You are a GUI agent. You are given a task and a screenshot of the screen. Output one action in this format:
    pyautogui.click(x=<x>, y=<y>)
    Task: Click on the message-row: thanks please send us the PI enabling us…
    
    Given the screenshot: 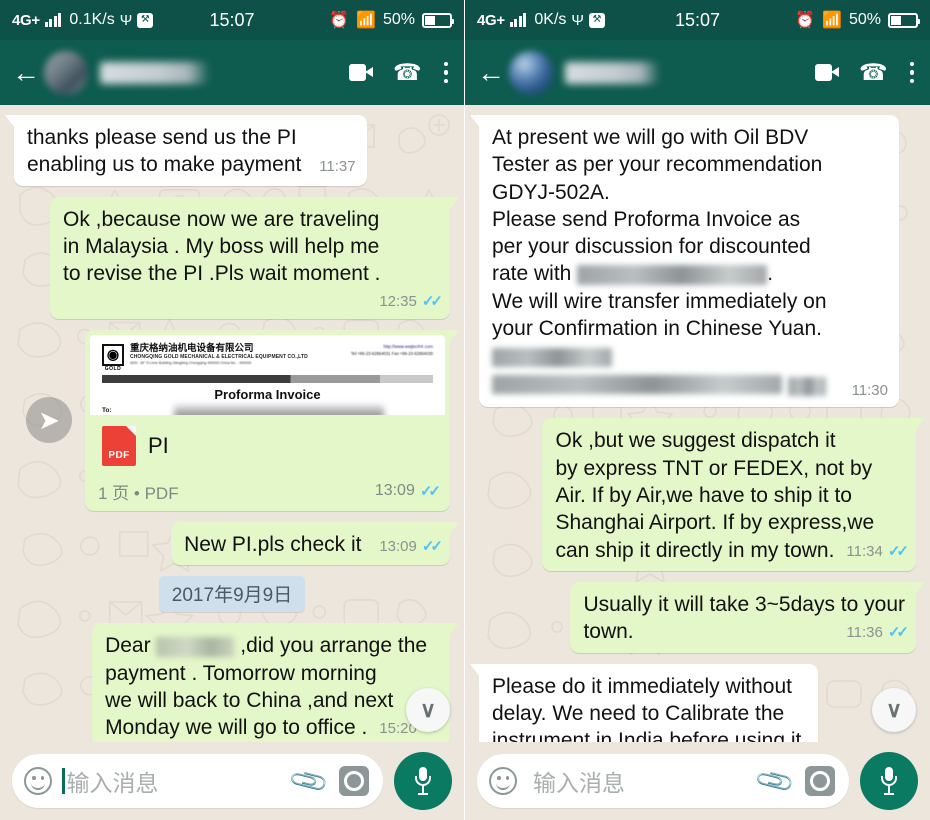 What is the action you would take?
    pyautogui.click(x=227, y=150)
    